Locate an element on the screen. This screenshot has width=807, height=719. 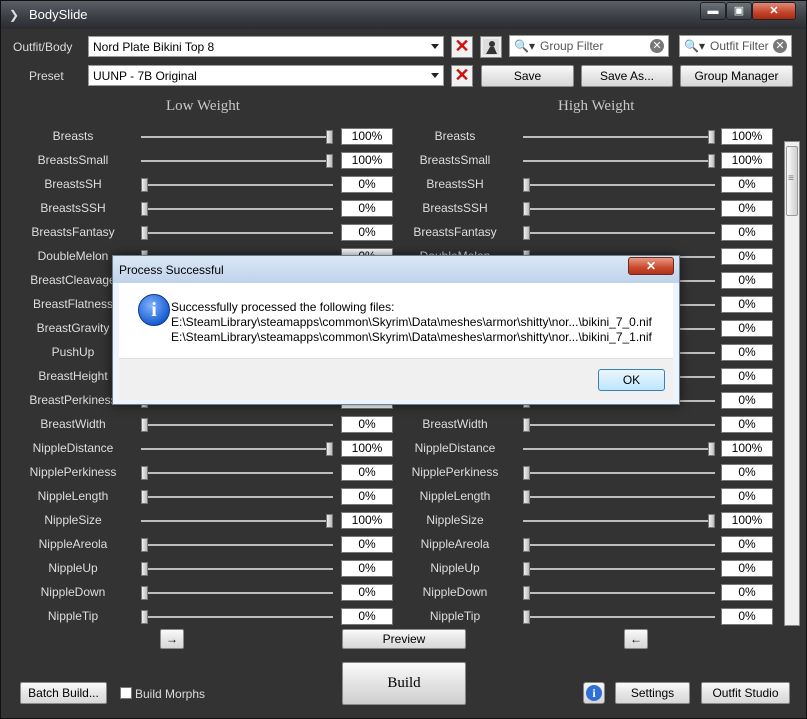
minimize-button: ▬ is located at coordinates (713, 11).